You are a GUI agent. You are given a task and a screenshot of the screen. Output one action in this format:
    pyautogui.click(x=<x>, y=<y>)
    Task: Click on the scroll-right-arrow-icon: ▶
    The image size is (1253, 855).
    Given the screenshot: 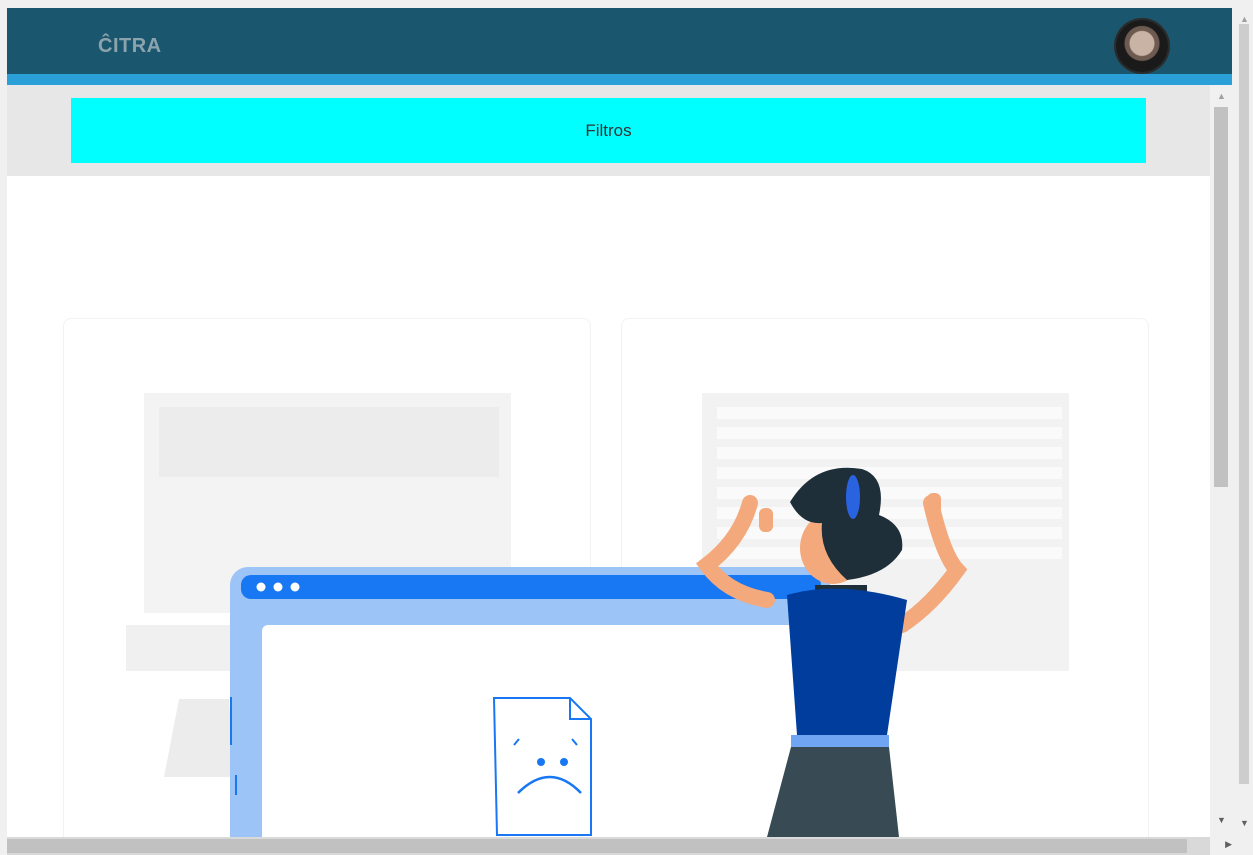 What is the action you would take?
    pyautogui.click(x=1228, y=844)
    